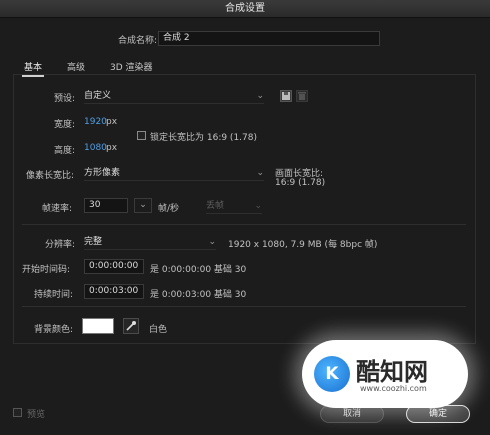 The image size is (490, 435). What do you see at coordinates (302, 96) in the screenshot?
I see `trash-icon` at bounding box center [302, 96].